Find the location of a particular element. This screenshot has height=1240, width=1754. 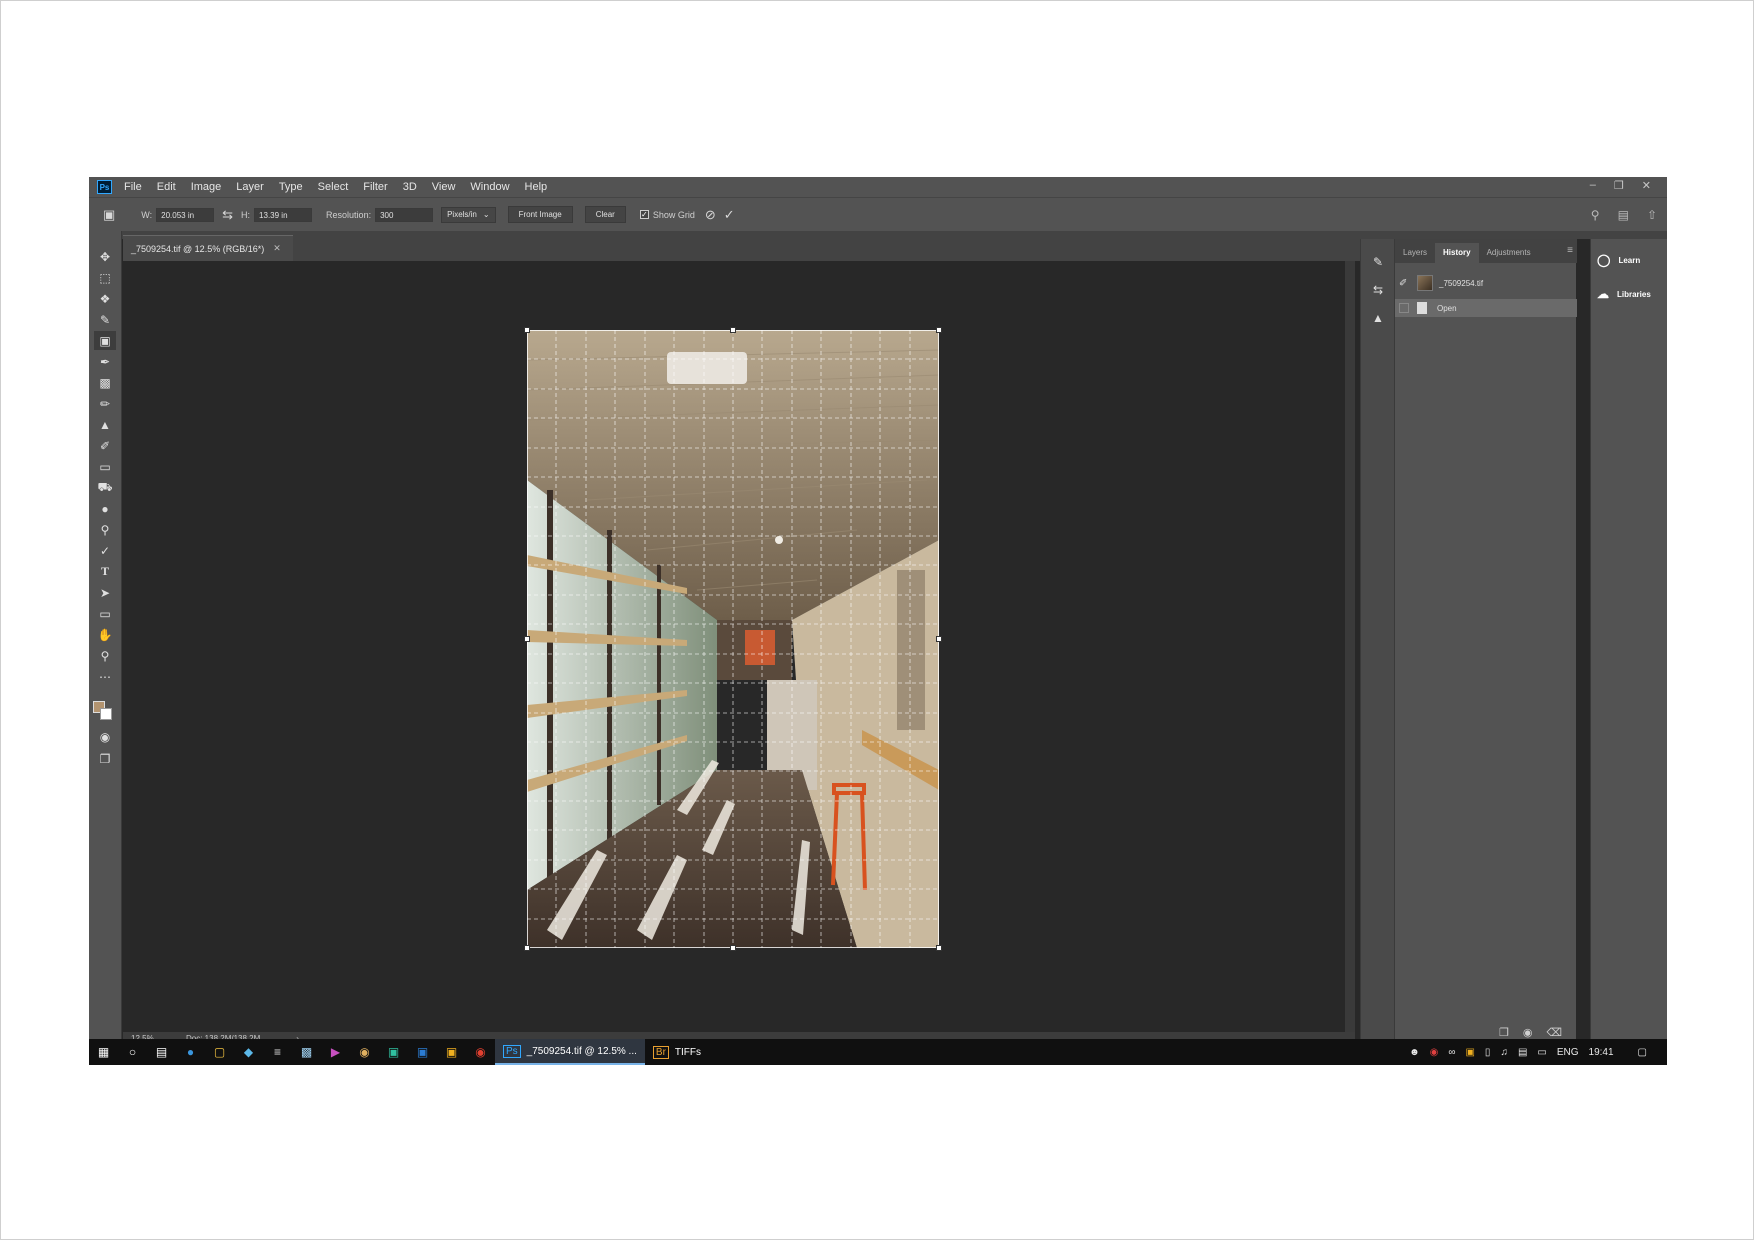

menu-select: Select is located at coordinates (333, 187).